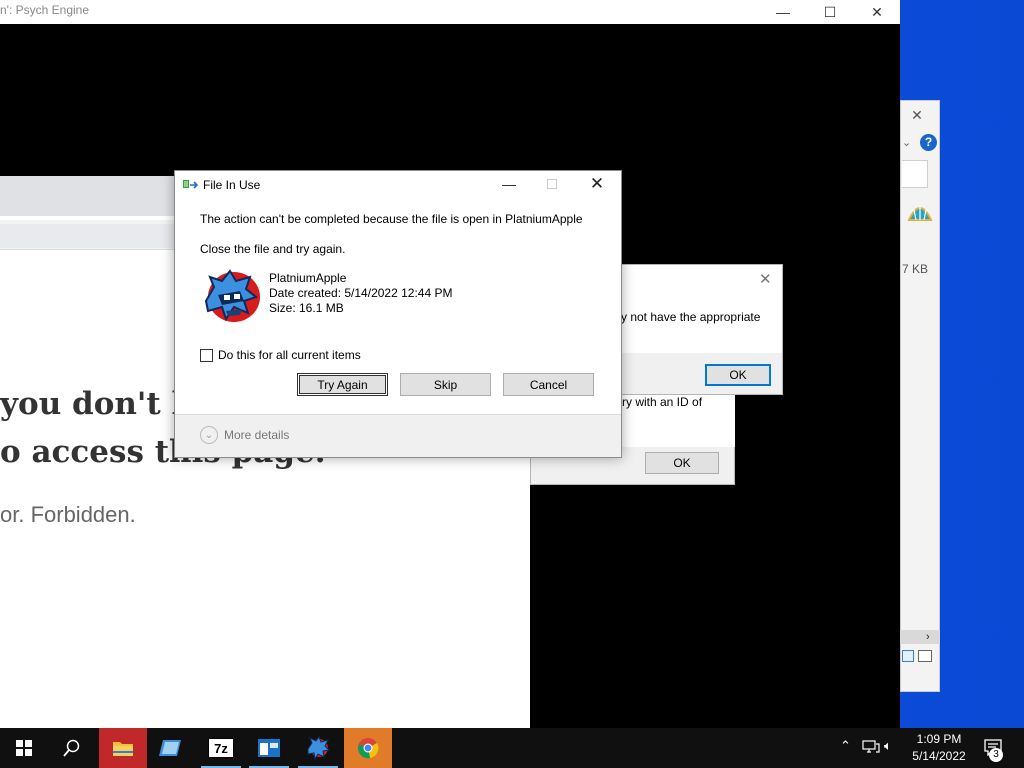 The width and height of the screenshot is (1024, 768). I want to click on explorer-window, so click(920, 396).